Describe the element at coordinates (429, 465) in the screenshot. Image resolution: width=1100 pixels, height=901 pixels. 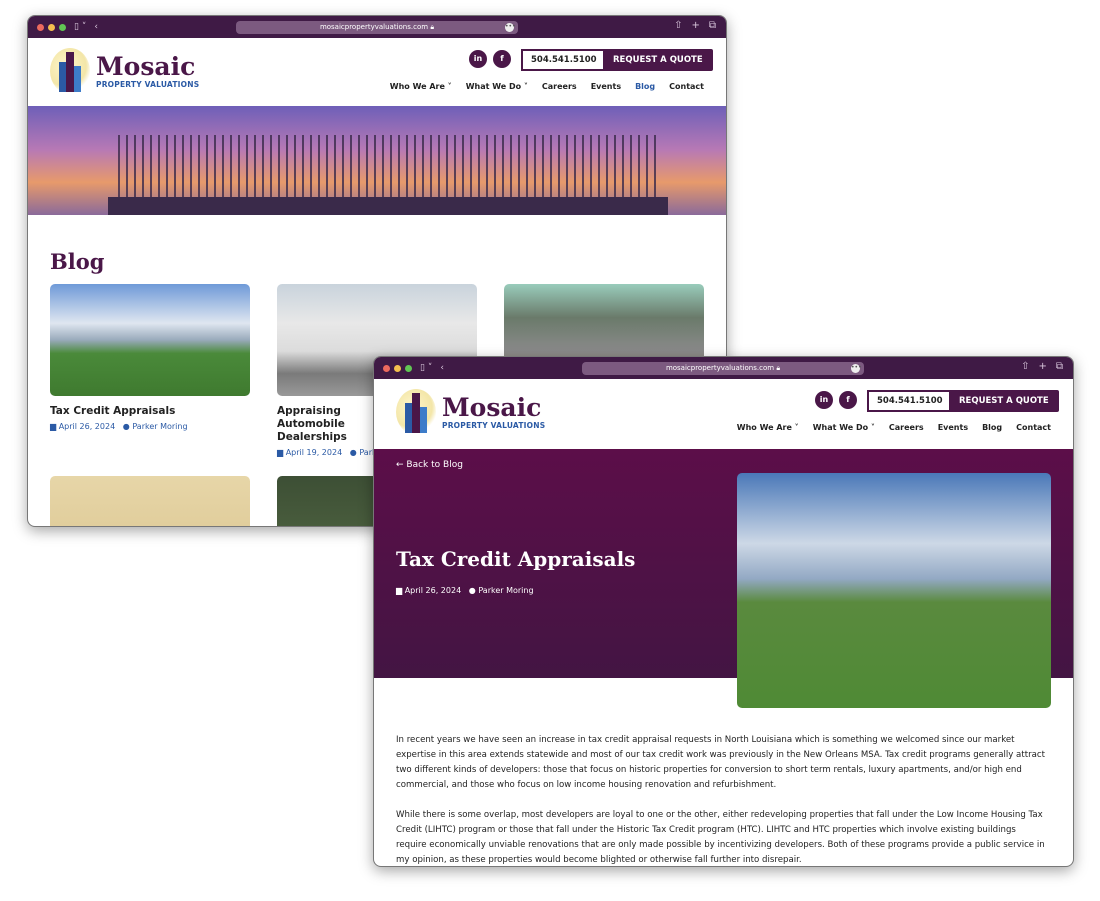
I see `back-to-blog-link: ← Back to Blog` at that location.